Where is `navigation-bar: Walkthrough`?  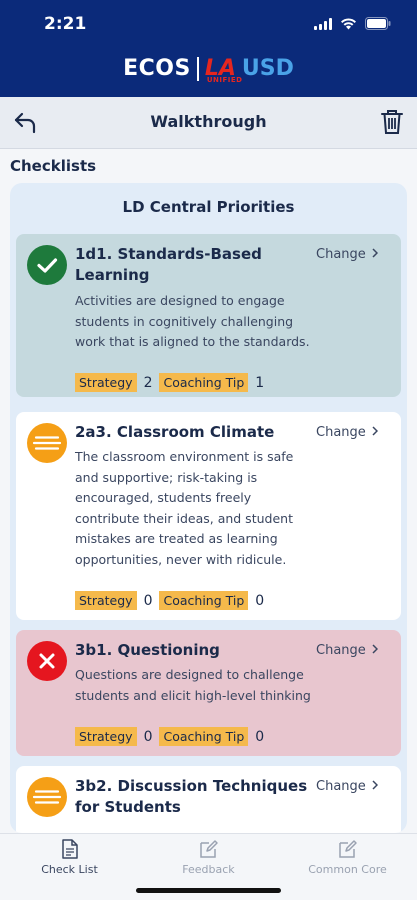 navigation-bar: Walkthrough is located at coordinates (208, 123).